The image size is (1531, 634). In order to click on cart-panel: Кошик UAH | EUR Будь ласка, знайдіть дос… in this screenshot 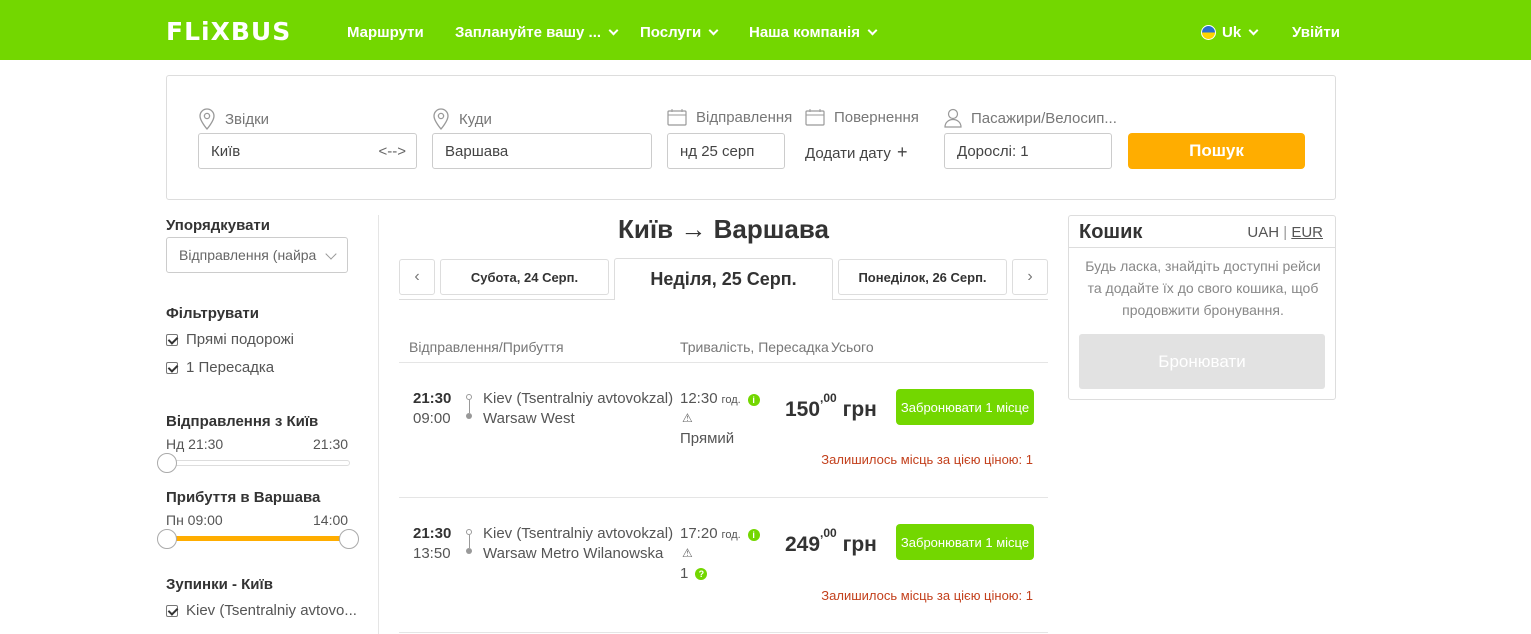, I will do `click(1202, 307)`.